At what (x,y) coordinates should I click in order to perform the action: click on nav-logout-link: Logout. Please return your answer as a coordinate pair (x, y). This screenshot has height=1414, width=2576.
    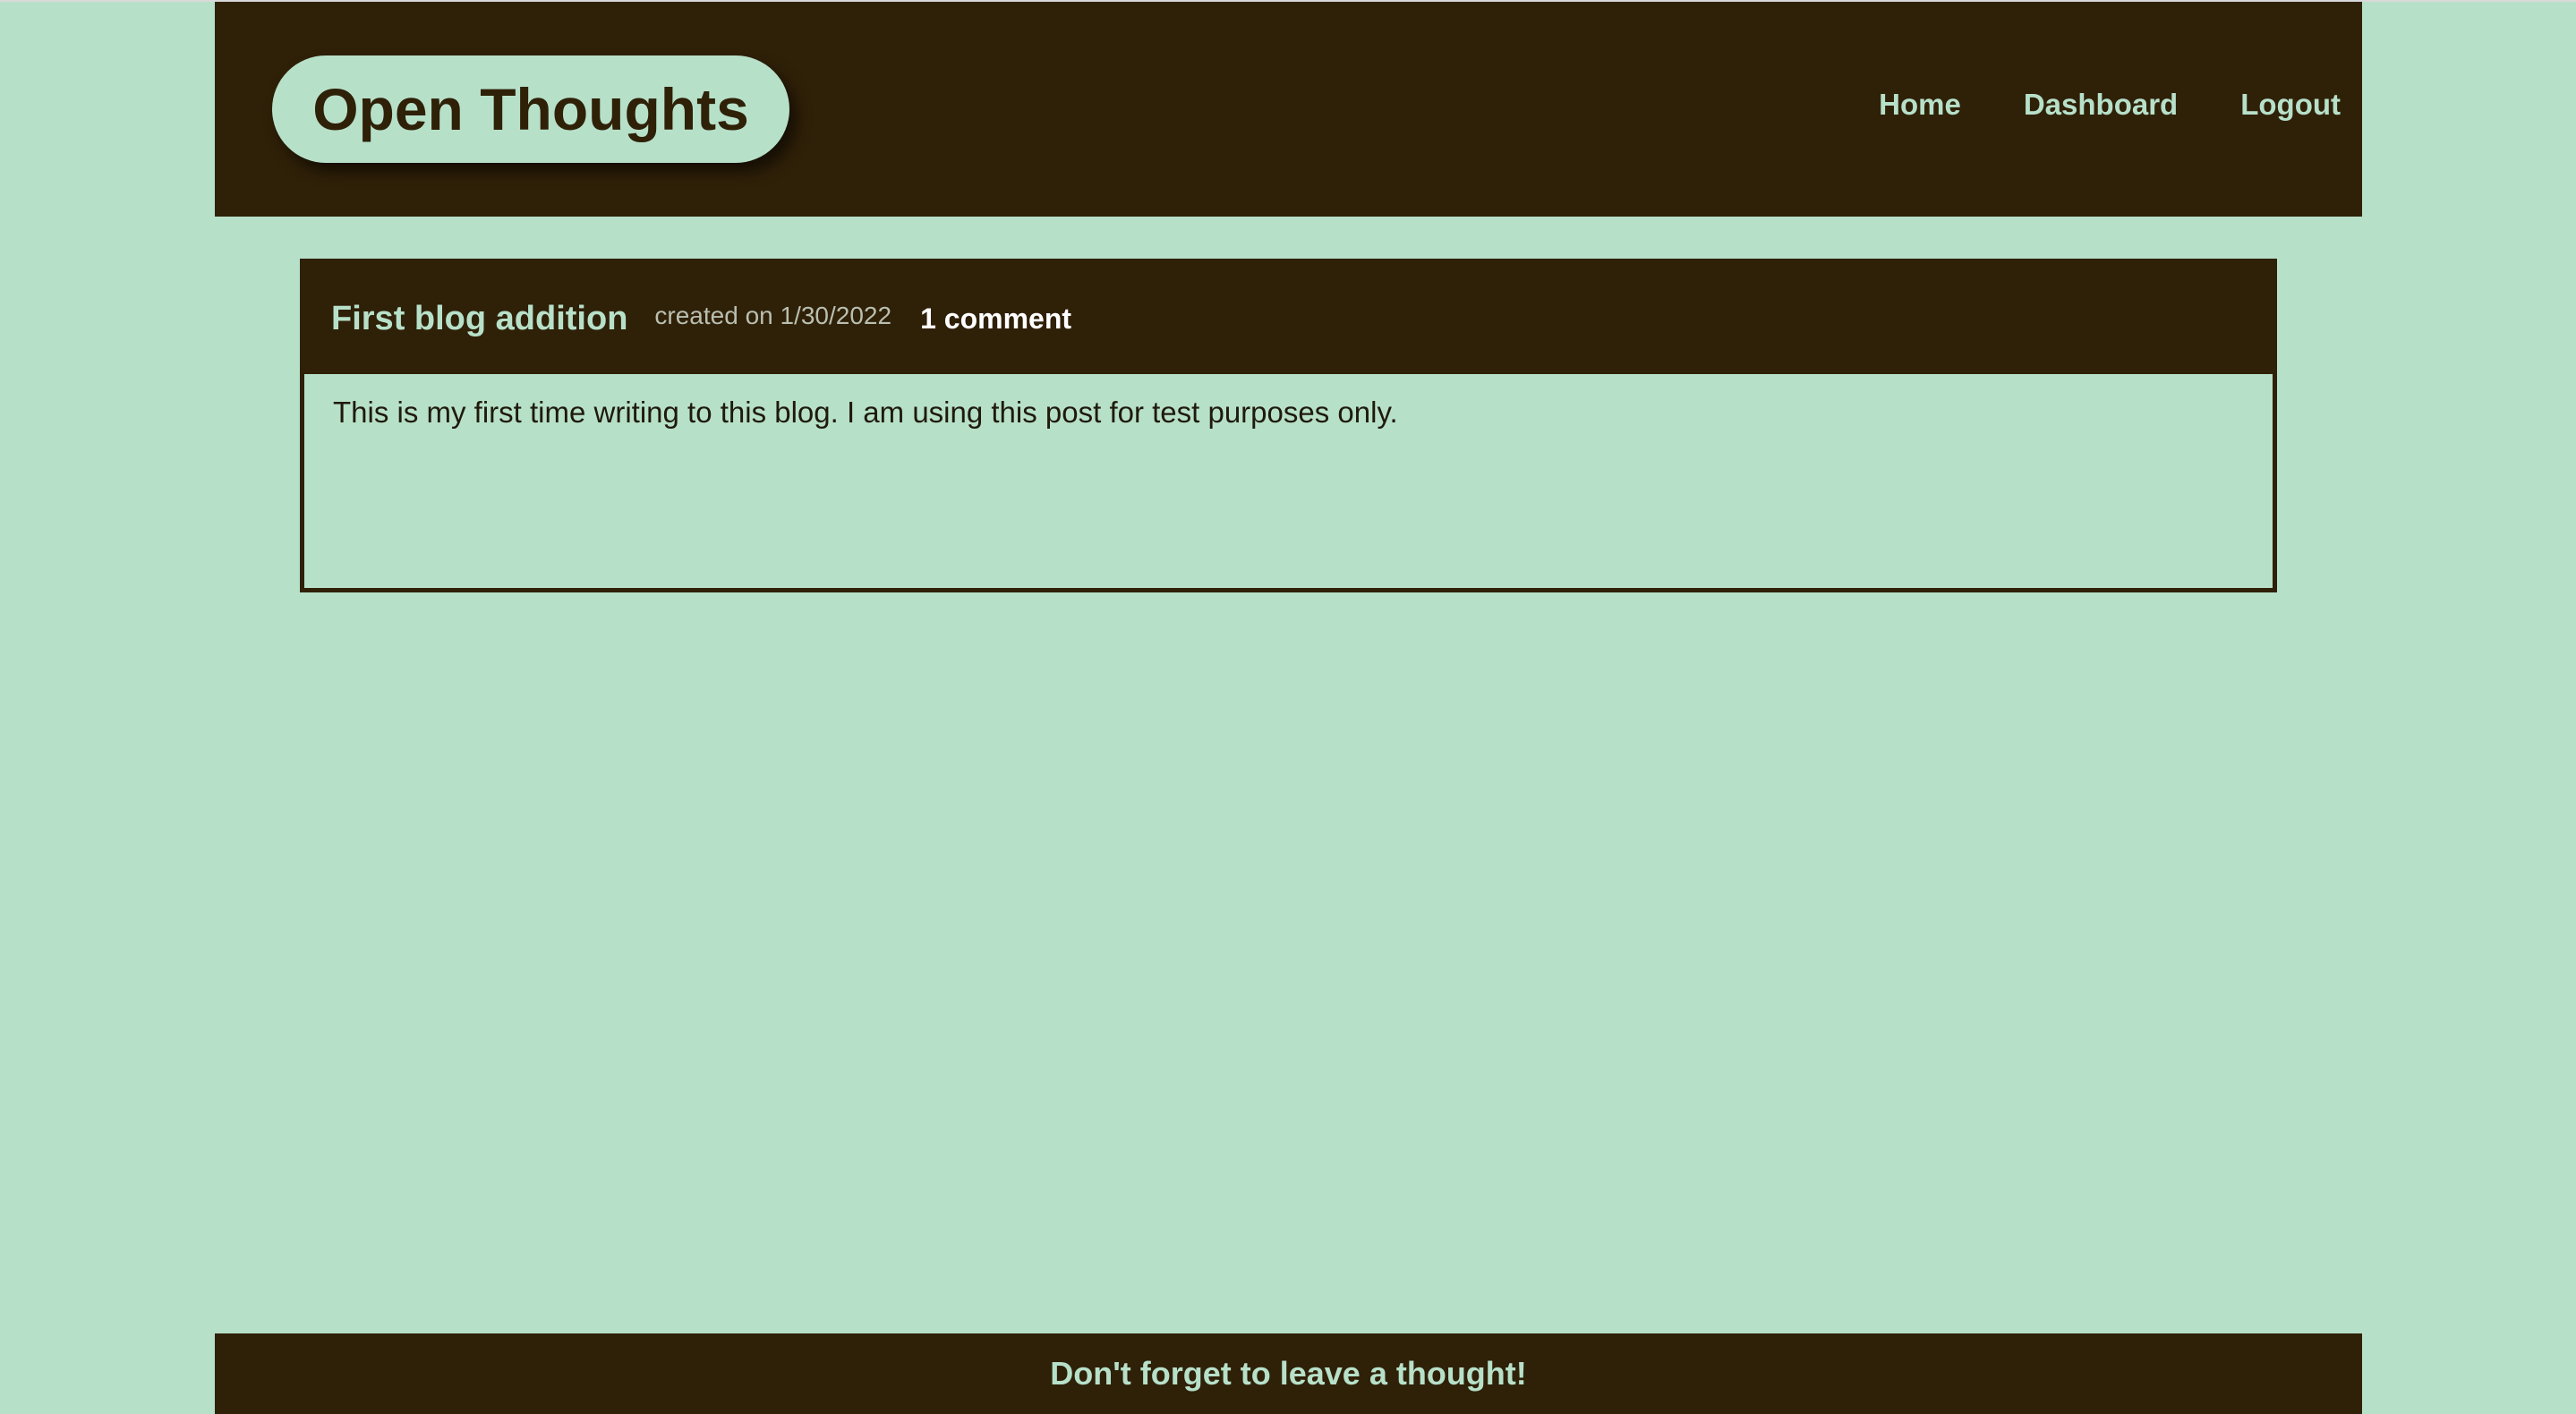
    Looking at the image, I should click on (2290, 105).